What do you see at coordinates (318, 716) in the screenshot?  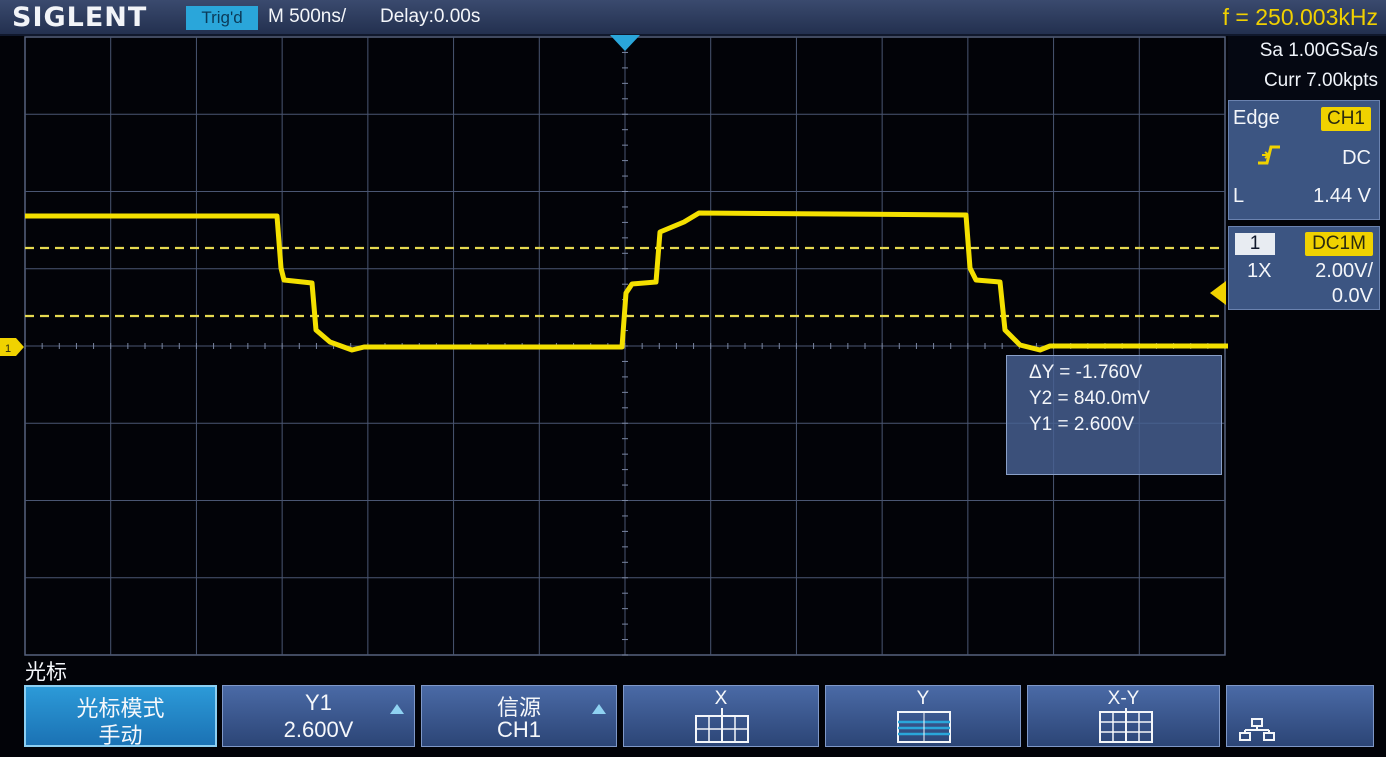 I see `y1-softkey: Y1 2.600V` at bounding box center [318, 716].